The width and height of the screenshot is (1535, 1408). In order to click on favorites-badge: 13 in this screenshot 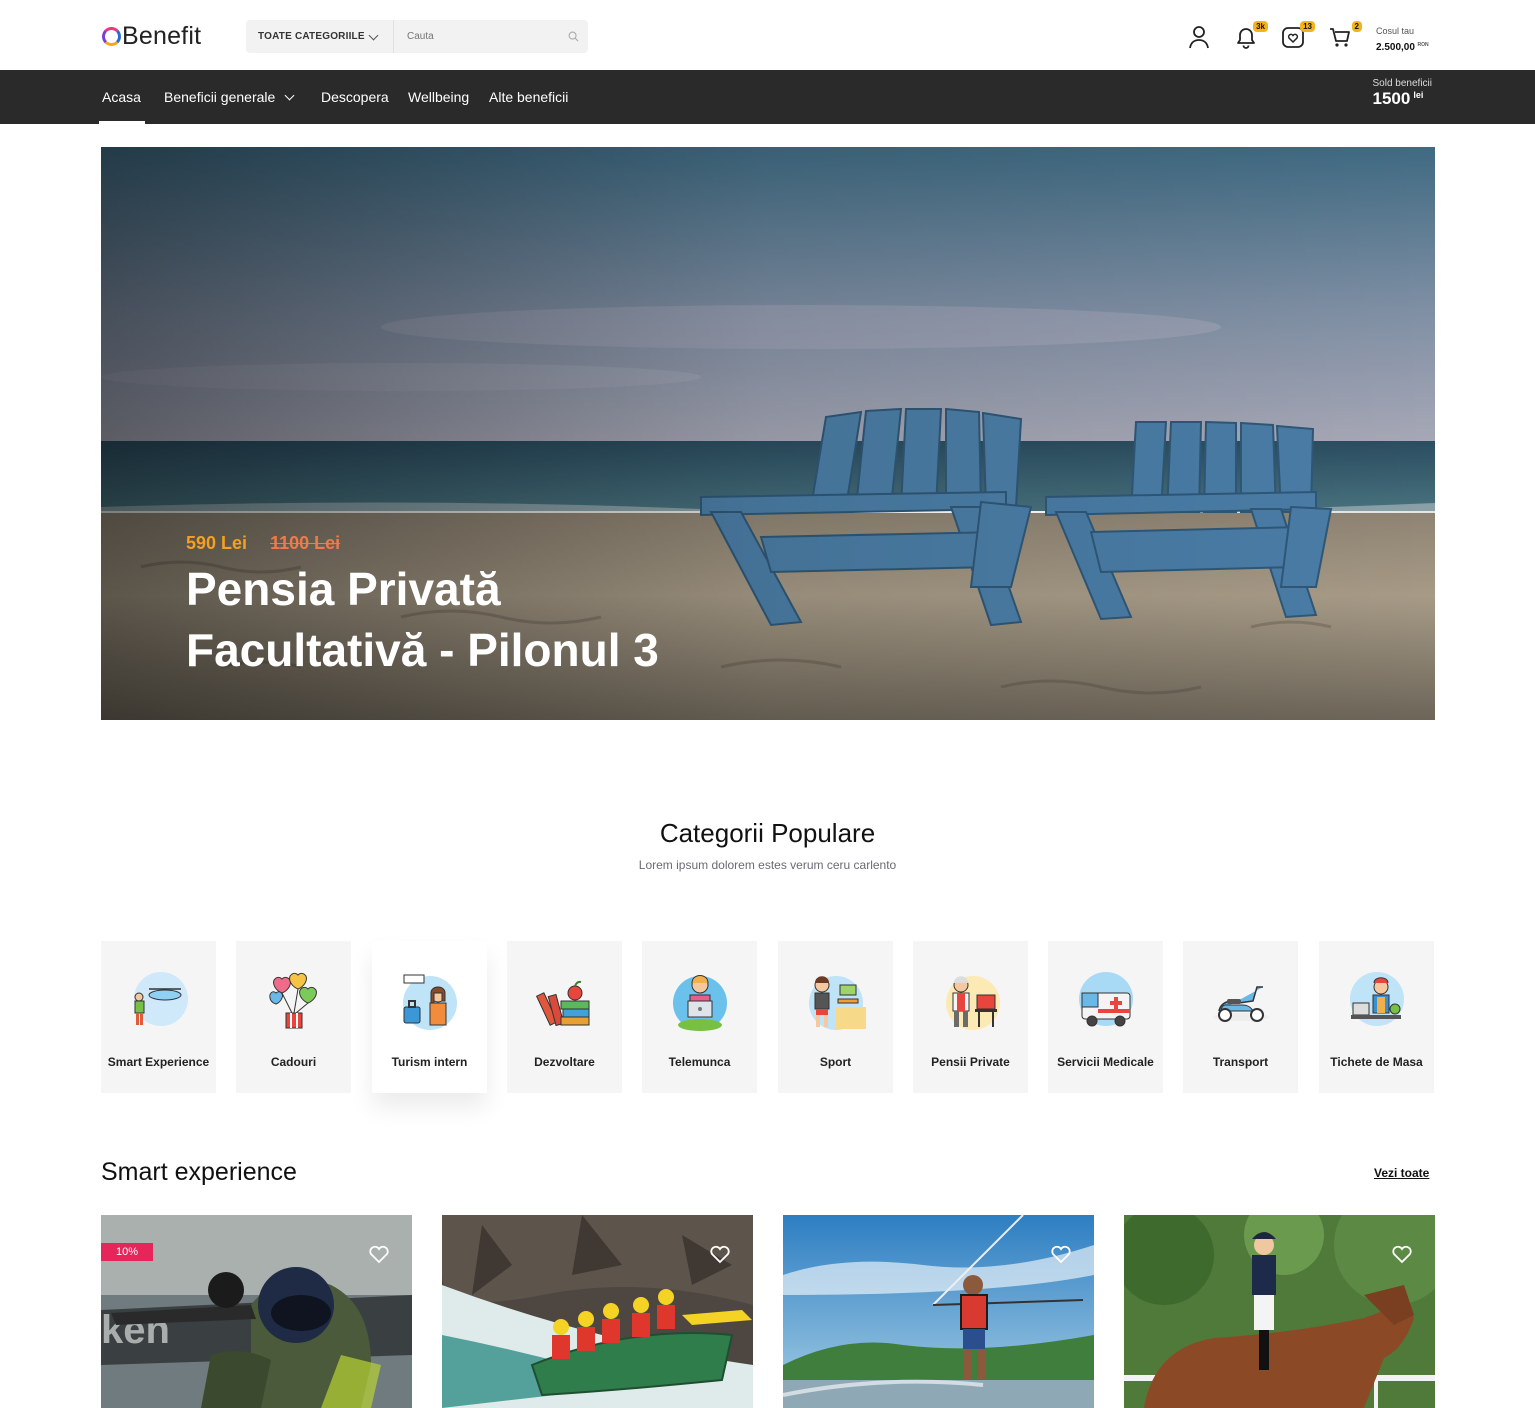, I will do `click(1307, 26)`.